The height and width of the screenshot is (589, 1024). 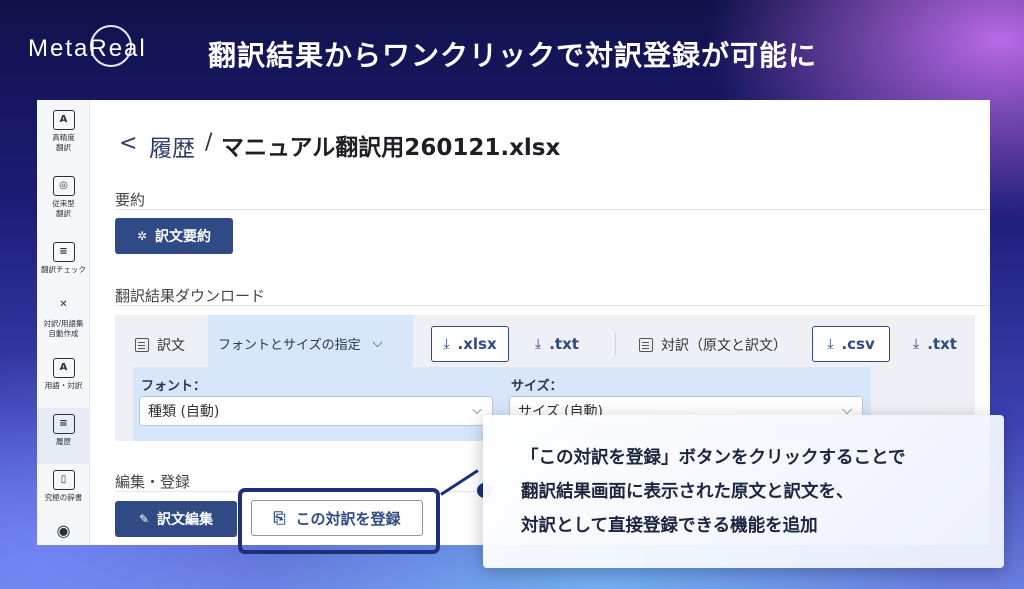 What do you see at coordinates (63, 142) in the screenshot?
I see `sidebar-item-label: 高精度 翻訳` at bounding box center [63, 142].